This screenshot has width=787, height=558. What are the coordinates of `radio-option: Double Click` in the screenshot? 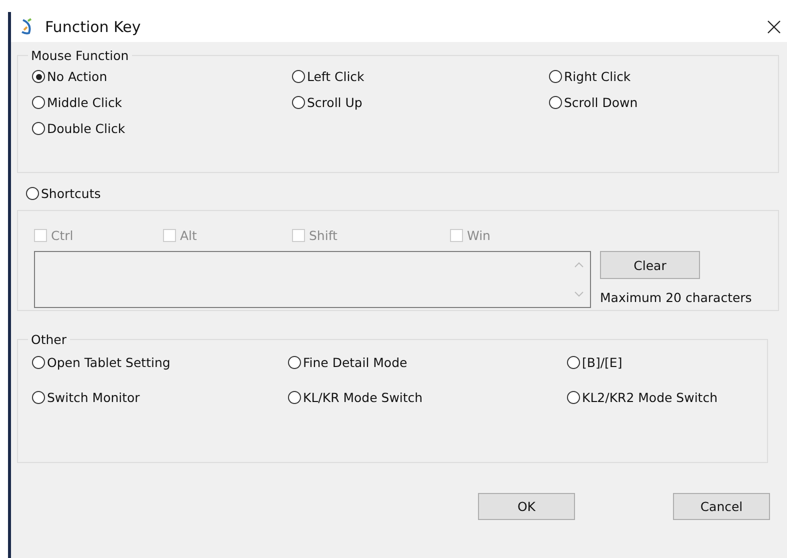 It's located at (79, 128).